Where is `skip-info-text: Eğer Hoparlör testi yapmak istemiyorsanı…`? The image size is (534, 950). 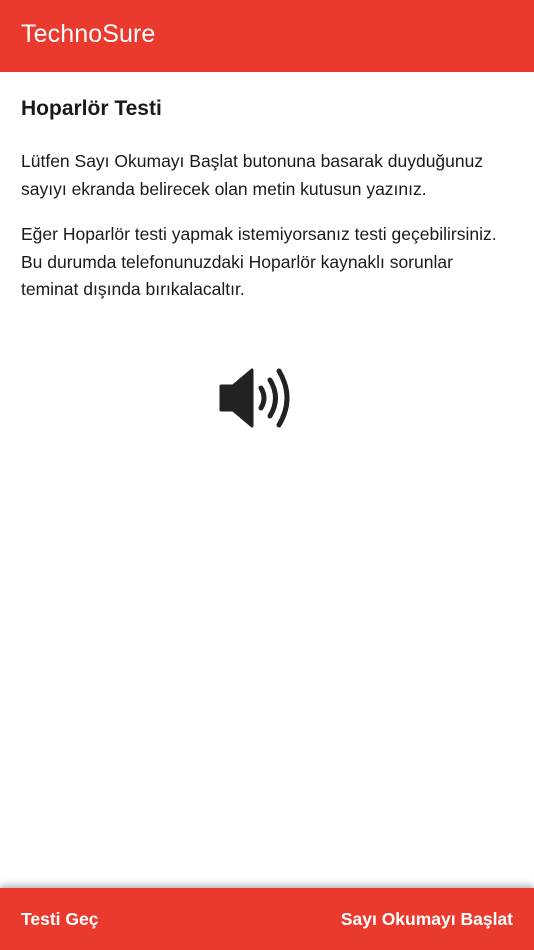 skip-info-text: Eğer Hoparlör testi yapmak istemiyorsanı… is located at coordinates (259, 261).